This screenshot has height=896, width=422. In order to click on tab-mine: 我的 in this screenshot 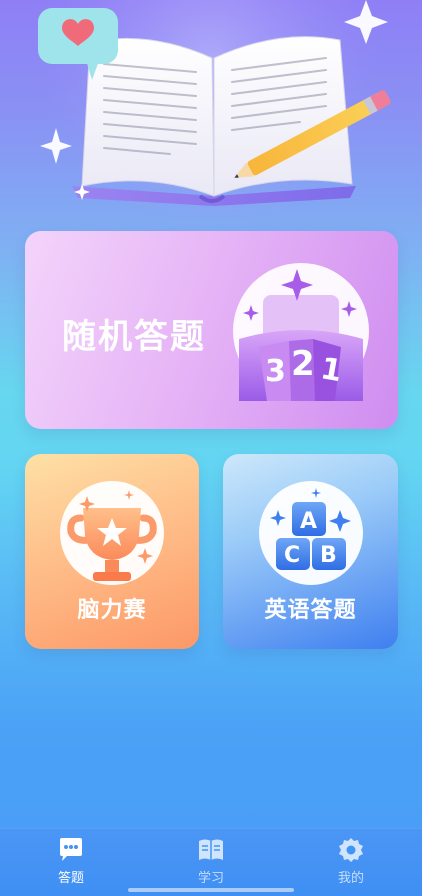, I will do `click(351, 861)`.